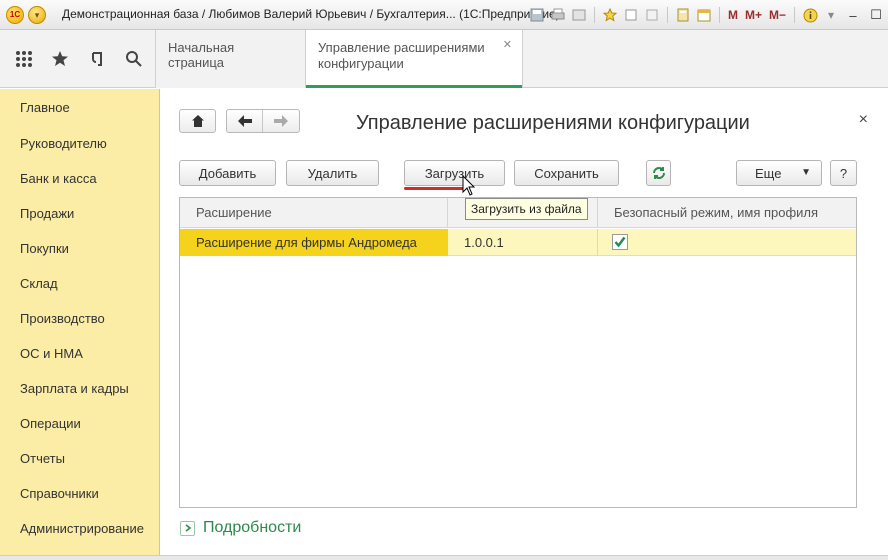 The image size is (888, 560). Describe the element at coordinates (314, 213) in the screenshot. I see `column-header-extension: Расширение` at that location.